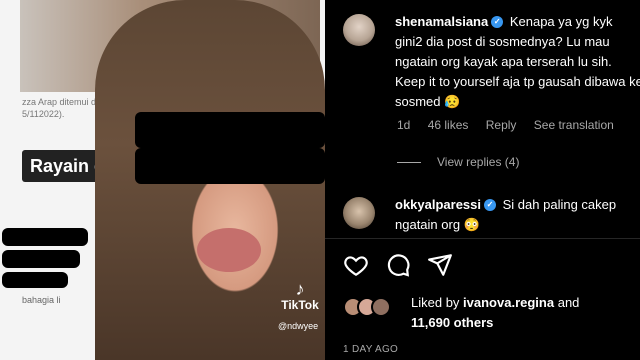 The image size is (640, 360). Describe the element at coordinates (574, 125) in the screenshot. I see `see-translation-button: See translation` at that location.